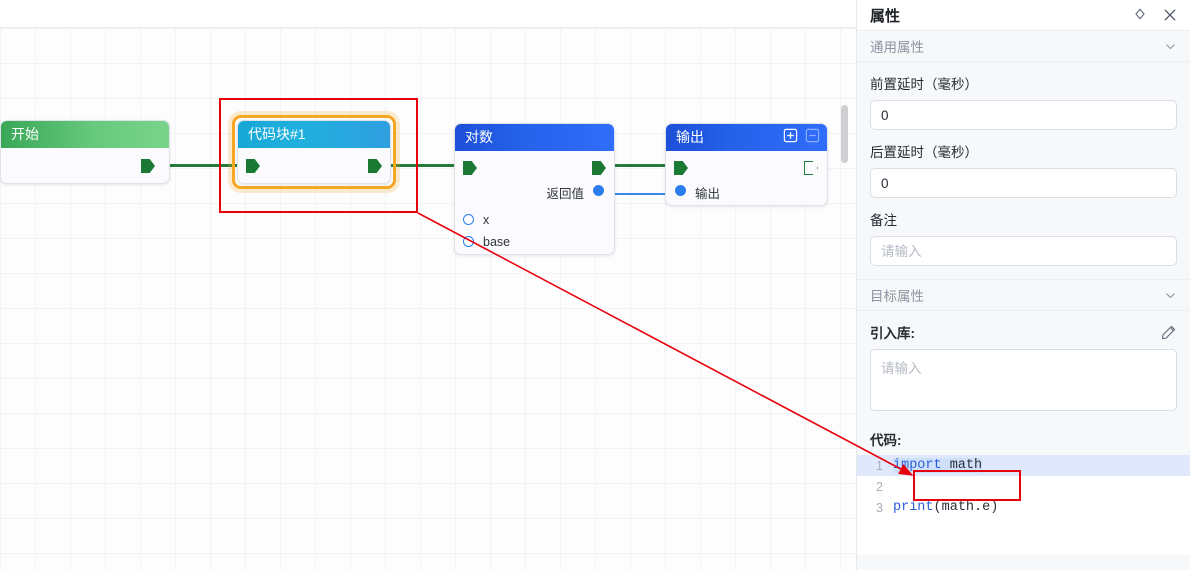  I want to click on node-output-flow-out-port, so click(811, 168).